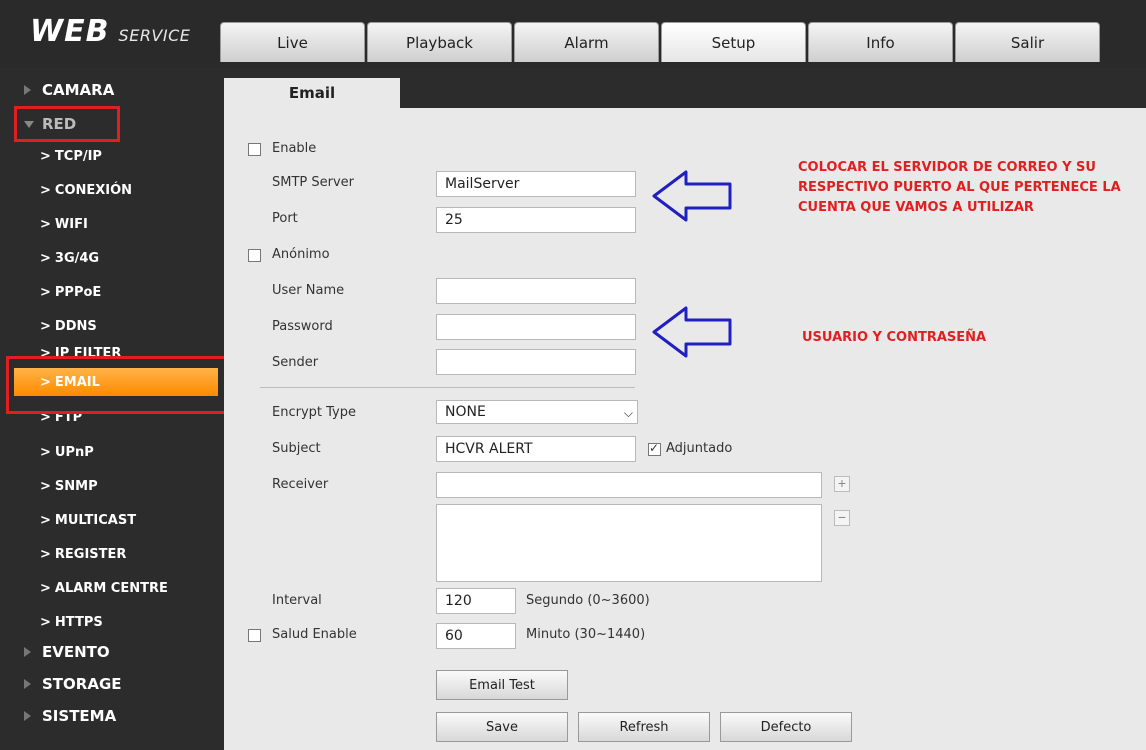 This screenshot has width=1146, height=750. Describe the element at coordinates (154, 35) in the screenshot. I see `logo-sub: SERVICE` at that location.